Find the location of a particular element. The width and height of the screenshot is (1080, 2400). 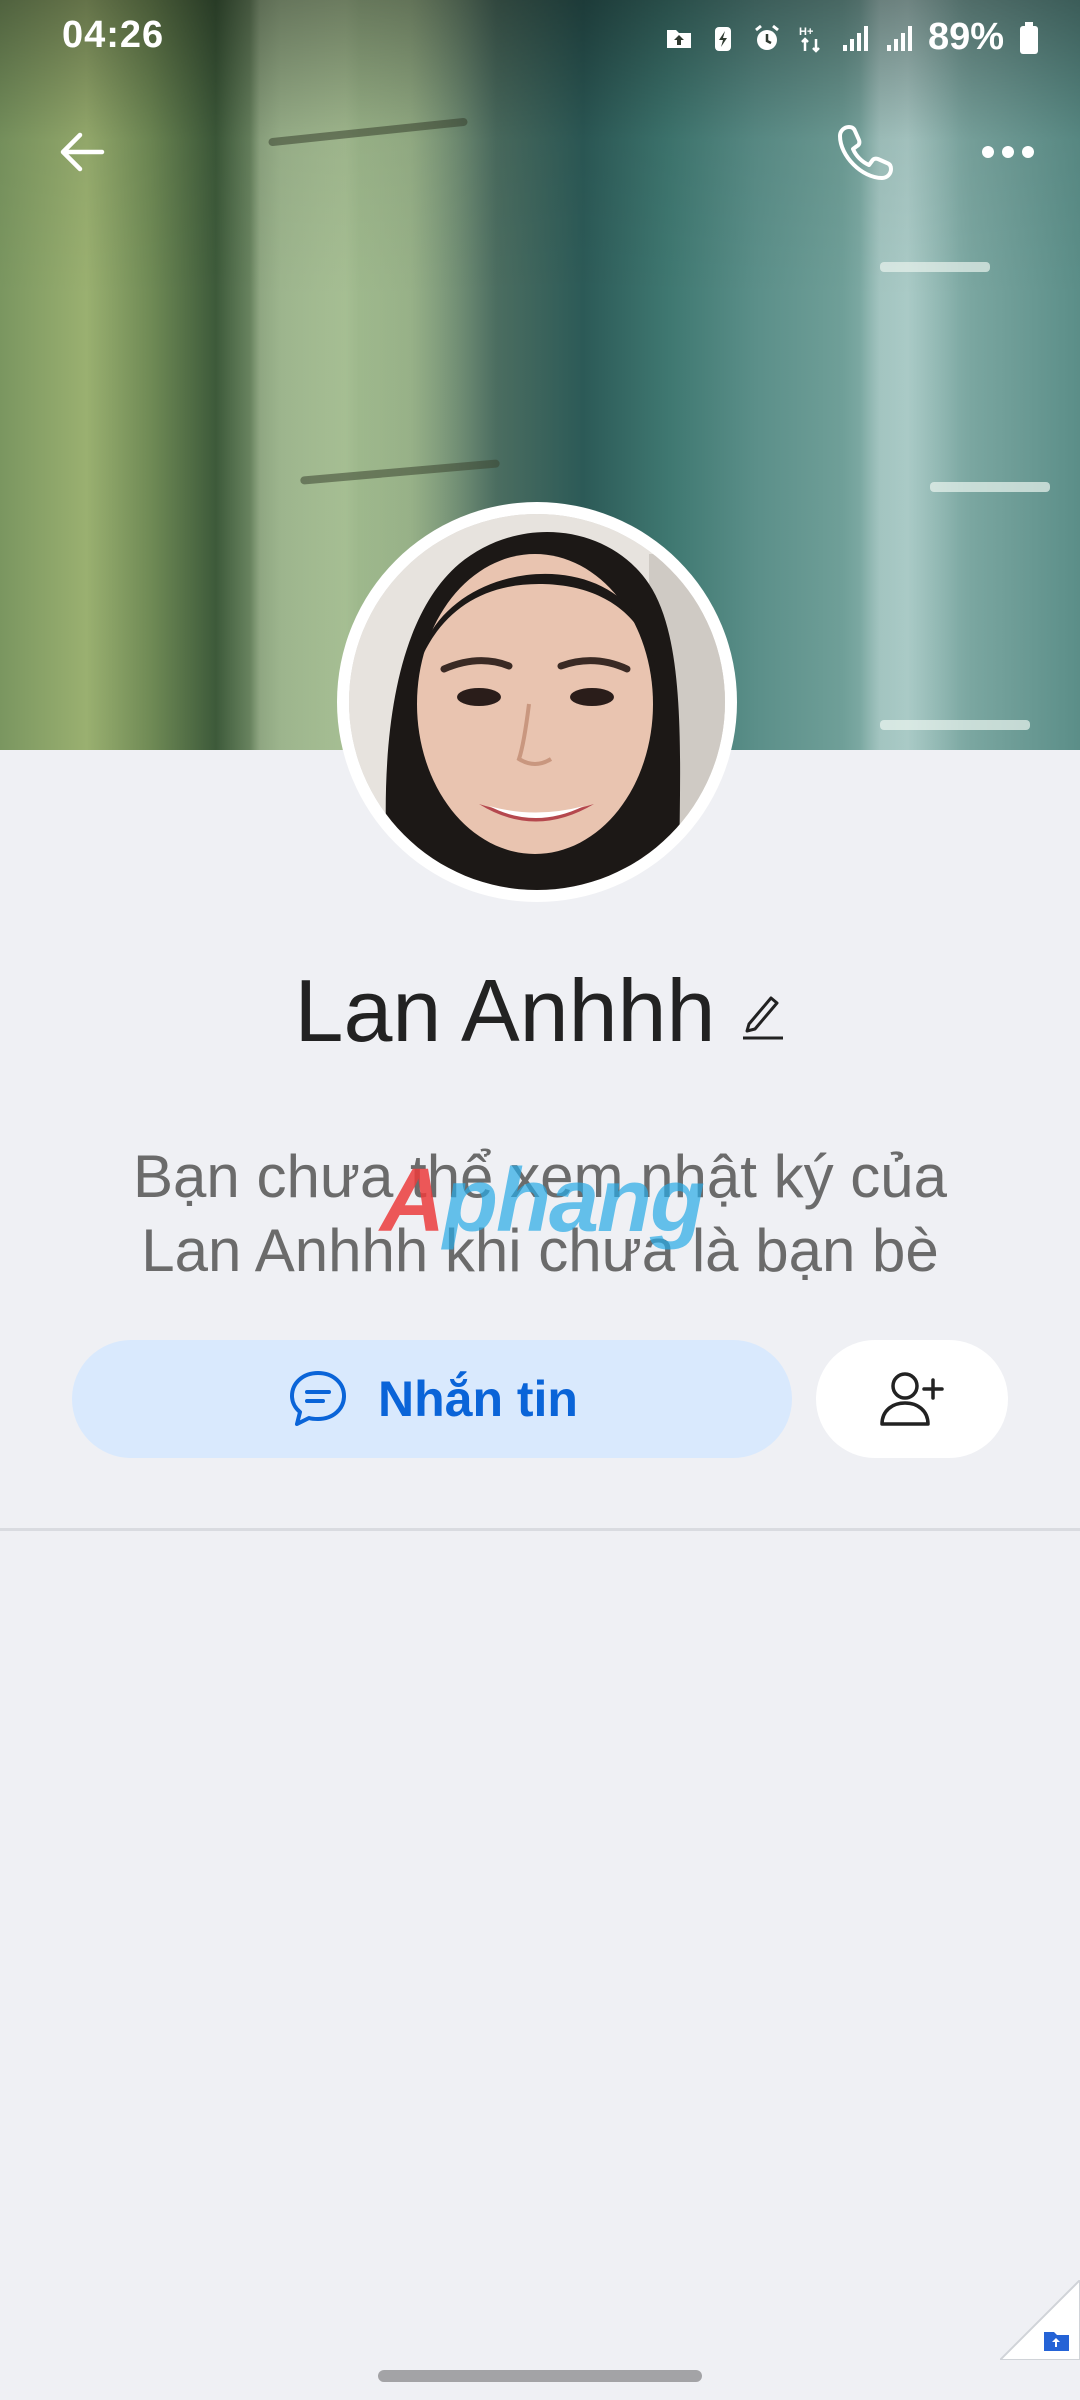

alarm-icon is located at coordinates (767, 37).